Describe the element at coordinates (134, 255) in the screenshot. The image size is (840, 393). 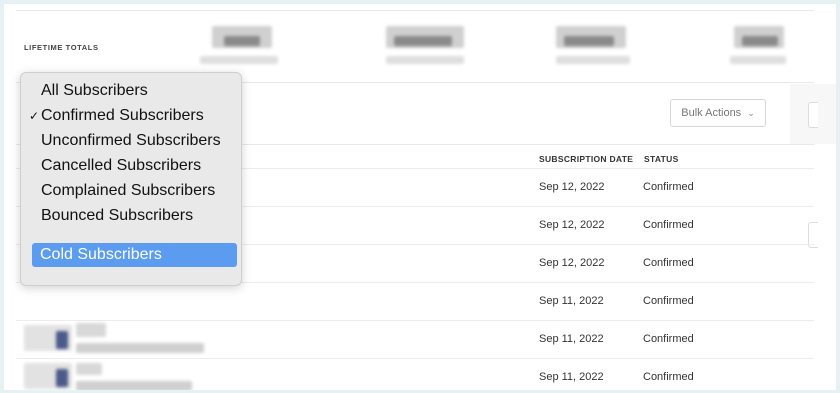
I see `menu-item-cold-subscribers: Cold Subscribers` at that location.